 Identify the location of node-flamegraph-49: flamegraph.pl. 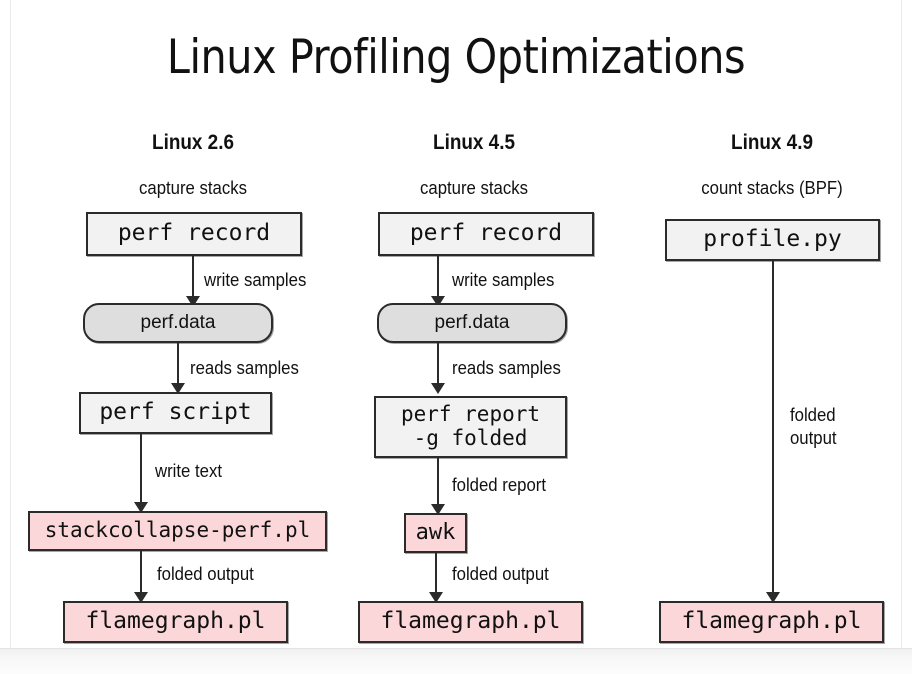
(771, 622).